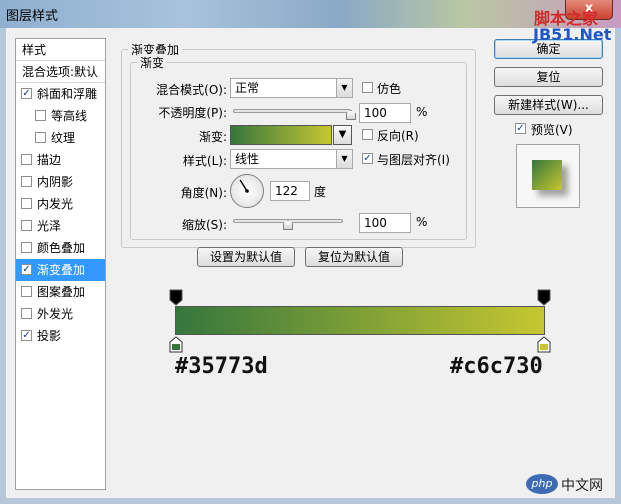 The width and height of the screenshot is (621, 504). What do you see at coordinates (310, 14) in the screenshot?
I see `title-bar` at bounding box center [310, 14].